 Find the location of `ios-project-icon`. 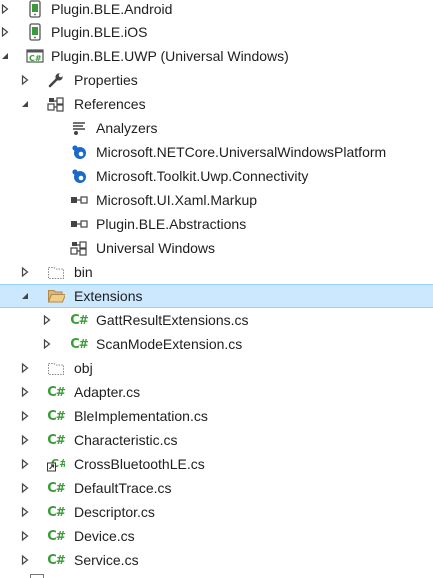

ios-project-icon is located at coordinates (35, 32).